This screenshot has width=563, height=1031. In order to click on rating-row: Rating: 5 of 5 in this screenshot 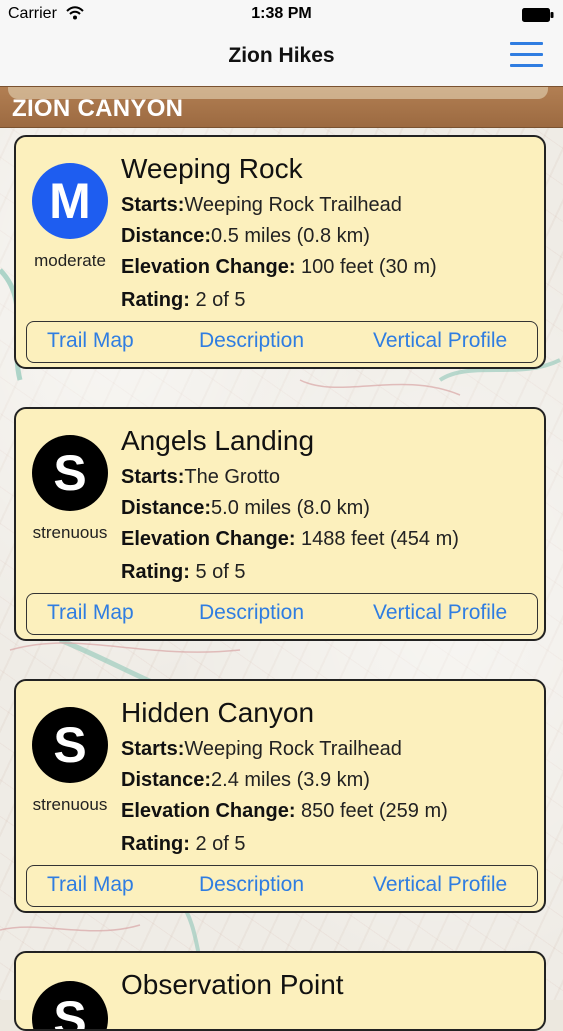, I will do `click(183, 572)`.